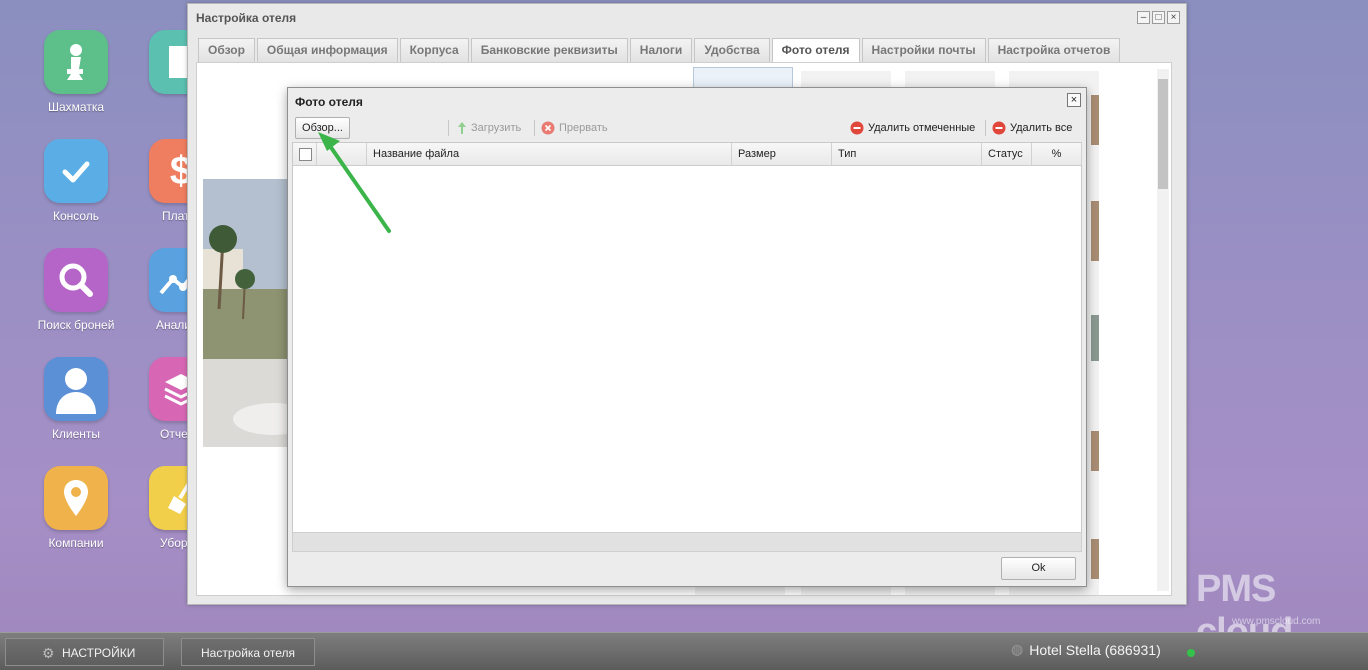 Image resolution: width=1368 pixels, height=670 pixels. What do you see at coordinates (1017, 649) in the screenshot?
I see `globe-icon: ◍` at bounding box center [1017, 649].